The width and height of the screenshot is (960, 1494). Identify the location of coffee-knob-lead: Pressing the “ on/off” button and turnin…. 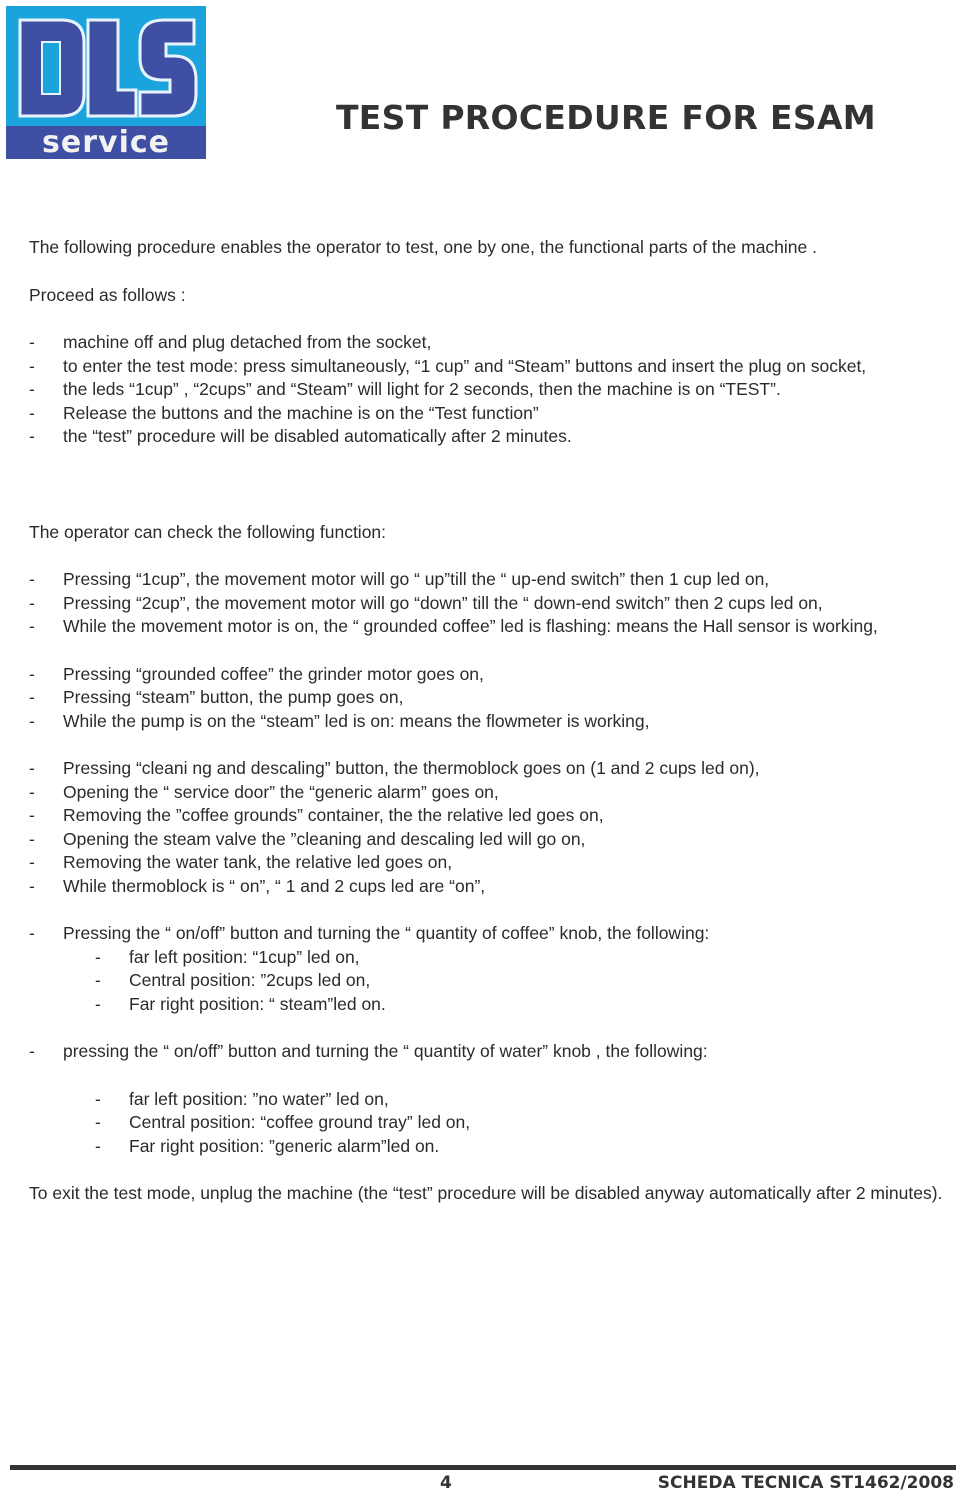
(386, 933).